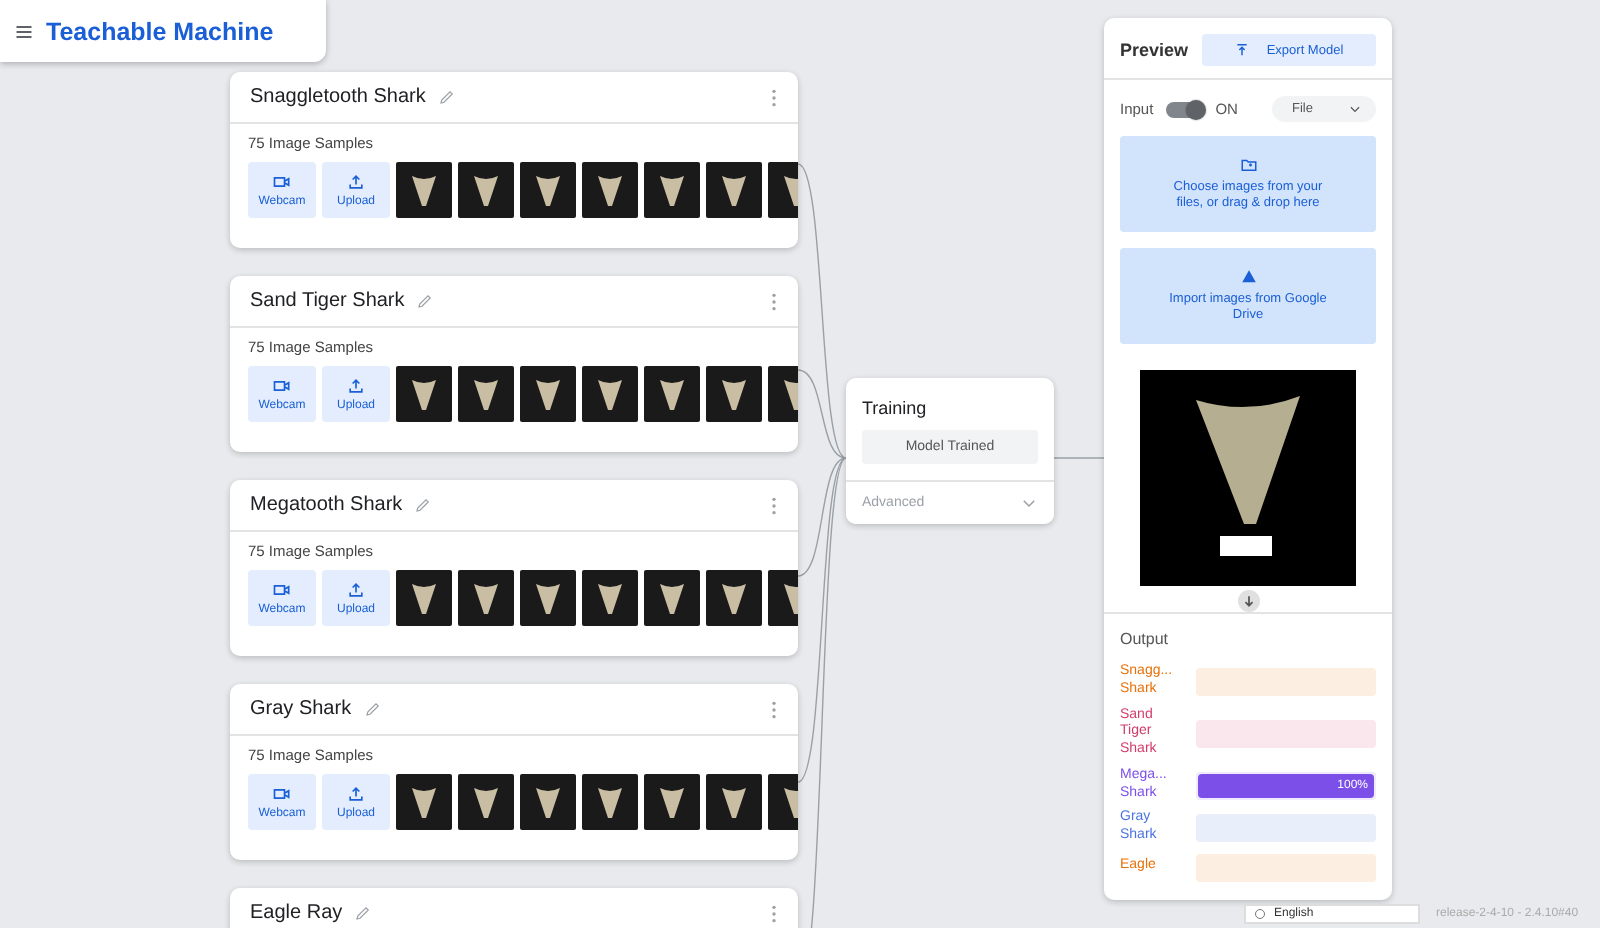 Image resolution: width=1600 pixels, height=928 pixels. I want to click on arrow-down-icon, so click(1248, 601).